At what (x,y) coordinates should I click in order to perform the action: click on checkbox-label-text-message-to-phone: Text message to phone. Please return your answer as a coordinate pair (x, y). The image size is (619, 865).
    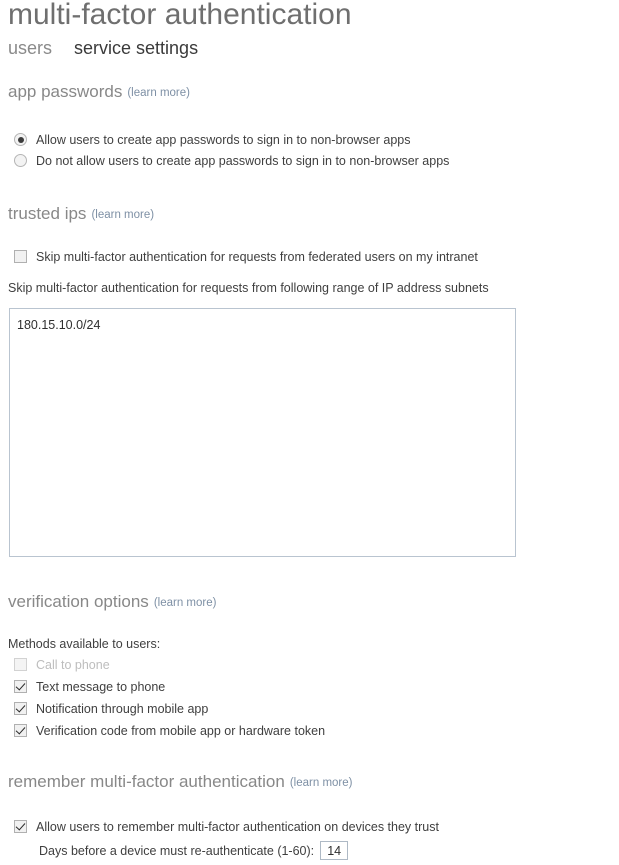
    Looking at the image, I should click on (101, 687).